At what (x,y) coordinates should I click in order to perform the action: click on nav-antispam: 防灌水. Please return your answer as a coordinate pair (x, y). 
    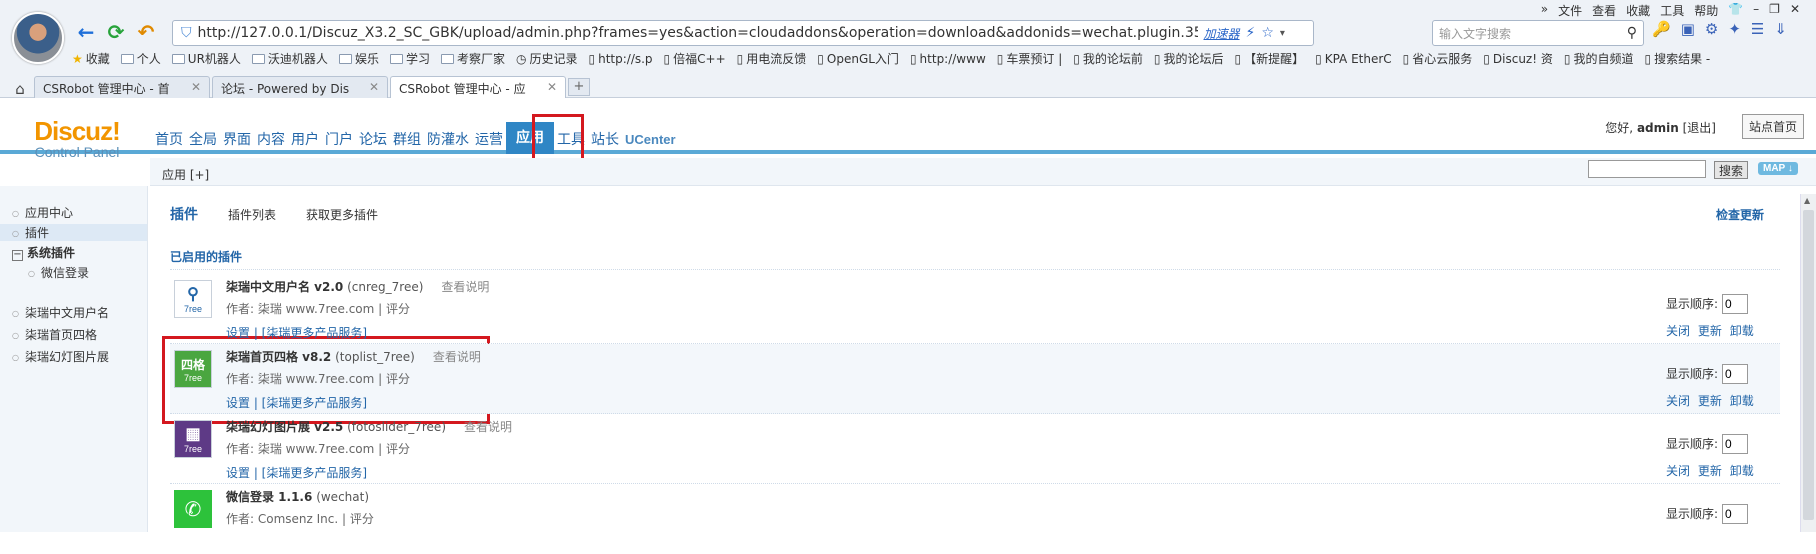
    Looking at the image, I should click on (448, 140).